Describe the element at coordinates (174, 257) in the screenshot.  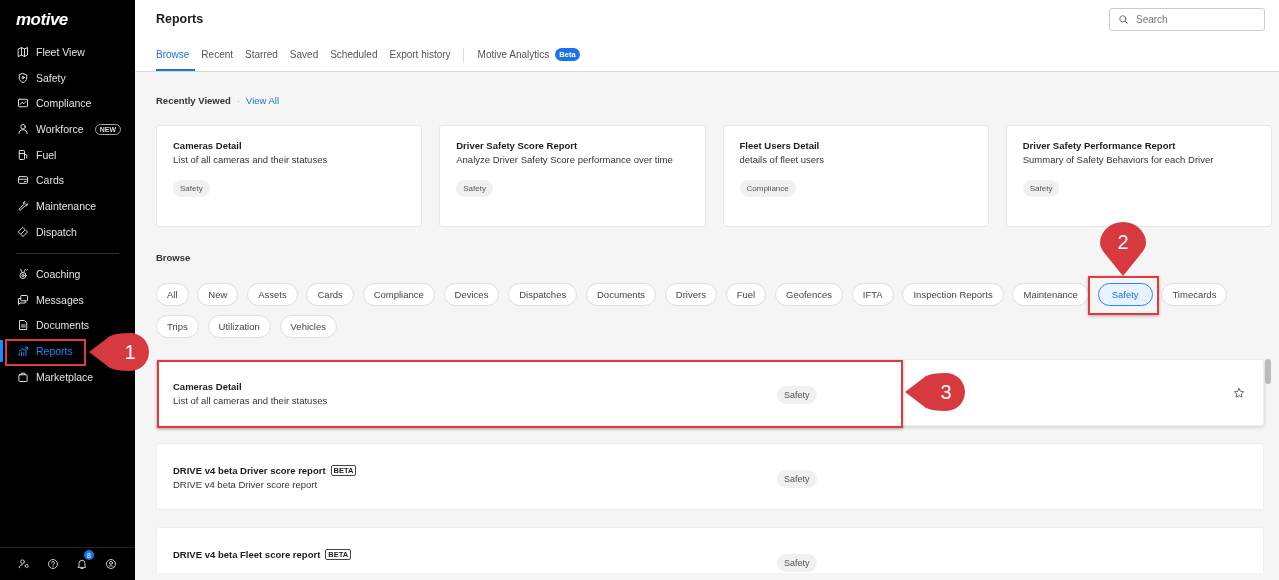
I see `section-title: Browse` at that location.